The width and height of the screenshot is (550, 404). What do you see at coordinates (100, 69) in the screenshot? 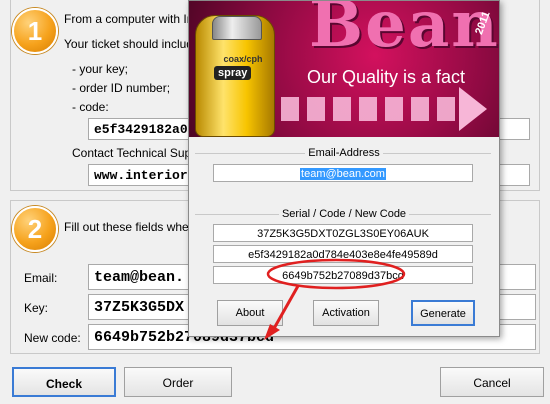
I see `step1-item-key: - your key;` at bounding box center [100, 69].